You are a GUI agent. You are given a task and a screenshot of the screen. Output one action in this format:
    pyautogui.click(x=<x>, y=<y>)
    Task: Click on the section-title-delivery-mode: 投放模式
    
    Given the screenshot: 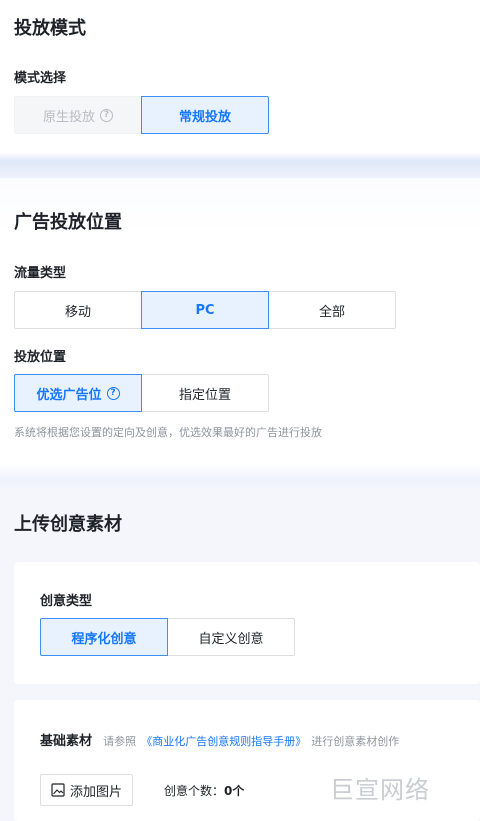 What is the action you would take?
    pyautogui.click(x=50, y=28)
    